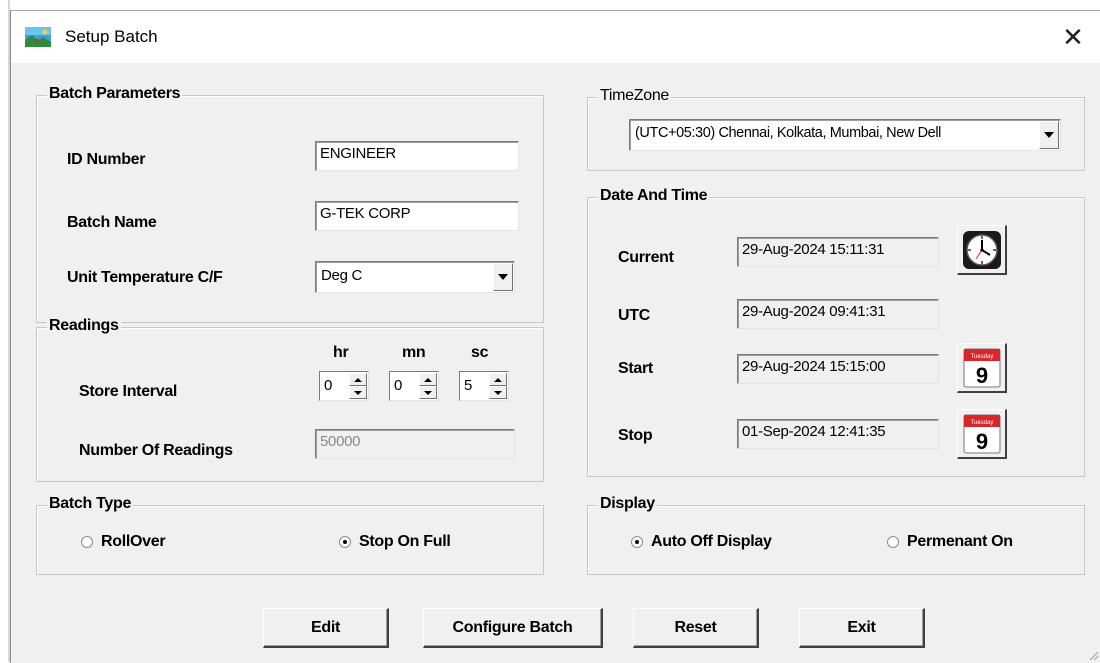 This screenshot has height=663, width=1100. I want to click on edit-button: Edit, so click(326, 628).